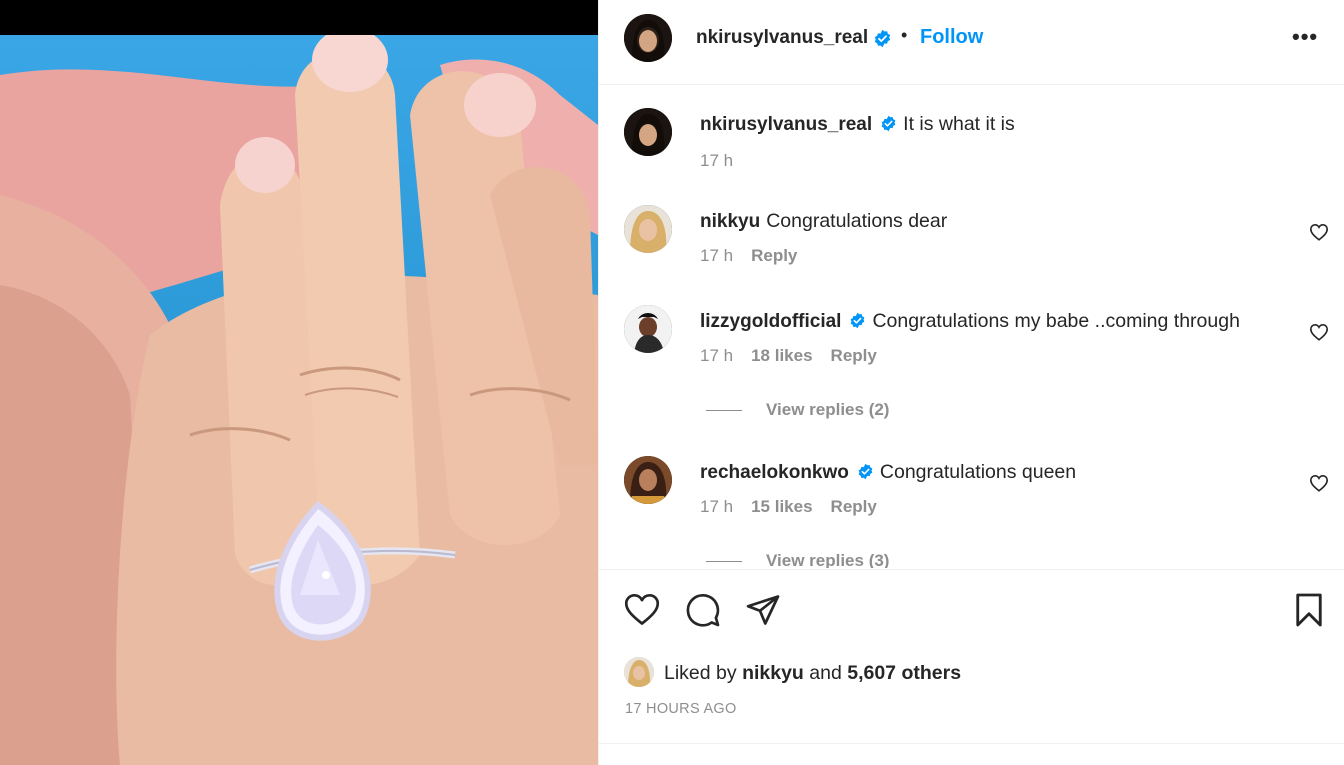 This screenshot has width=1344, height=765. I want to click on post-header: nkirusylvanus_real • Follow •••, so click(971, 42).